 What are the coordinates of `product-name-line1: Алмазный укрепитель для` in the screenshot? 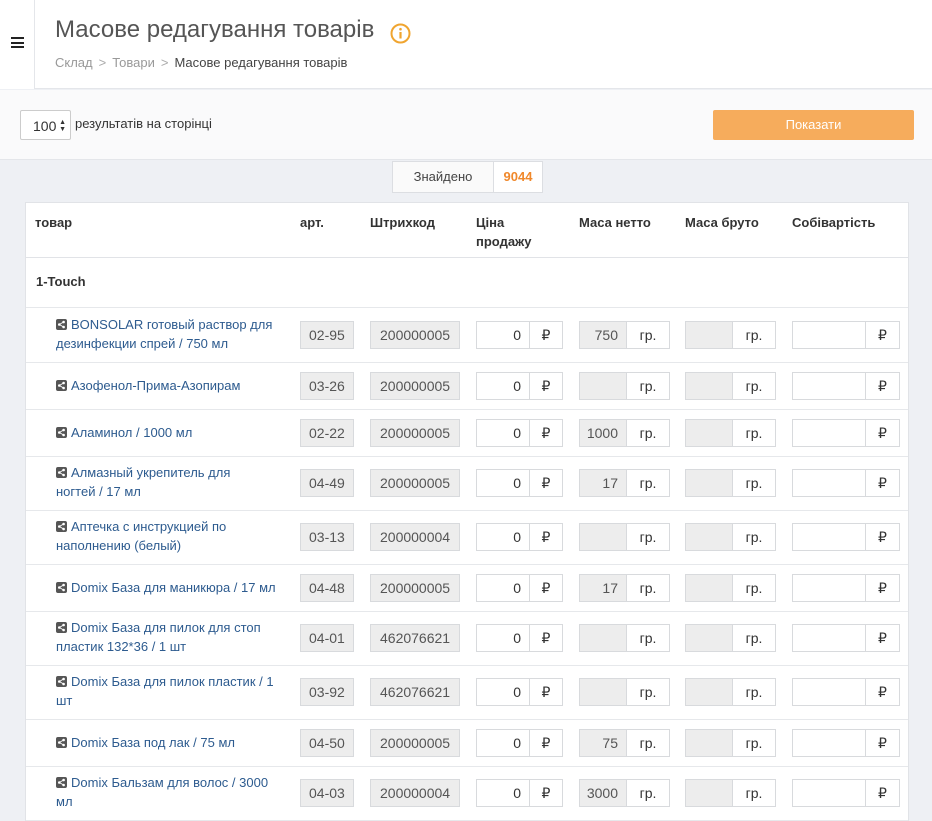 It's located at (151, 472).